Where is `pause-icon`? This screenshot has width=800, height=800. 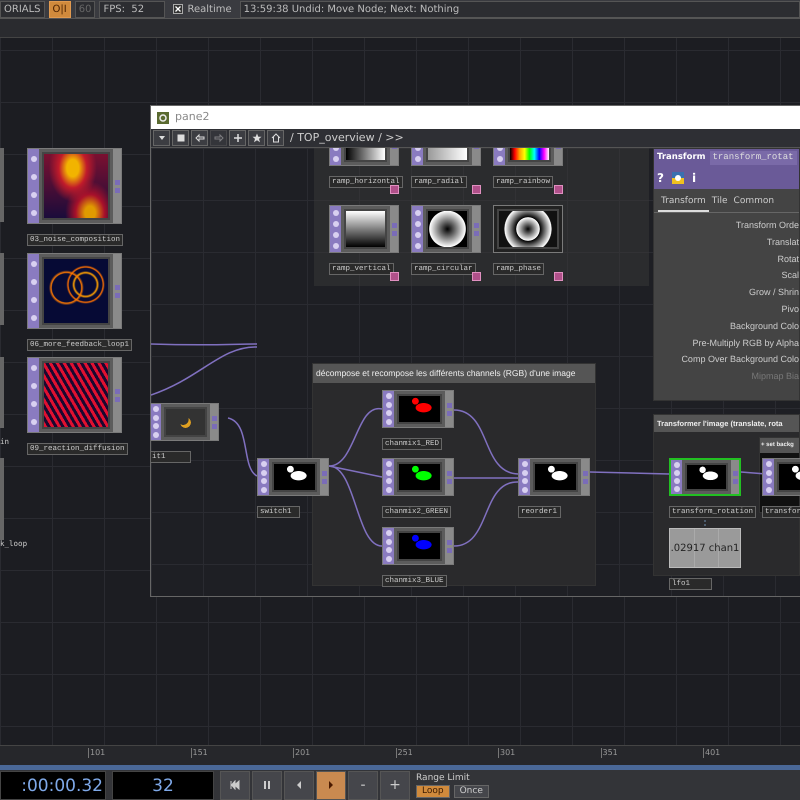
pause-icon is located at coordinates (267, 785).